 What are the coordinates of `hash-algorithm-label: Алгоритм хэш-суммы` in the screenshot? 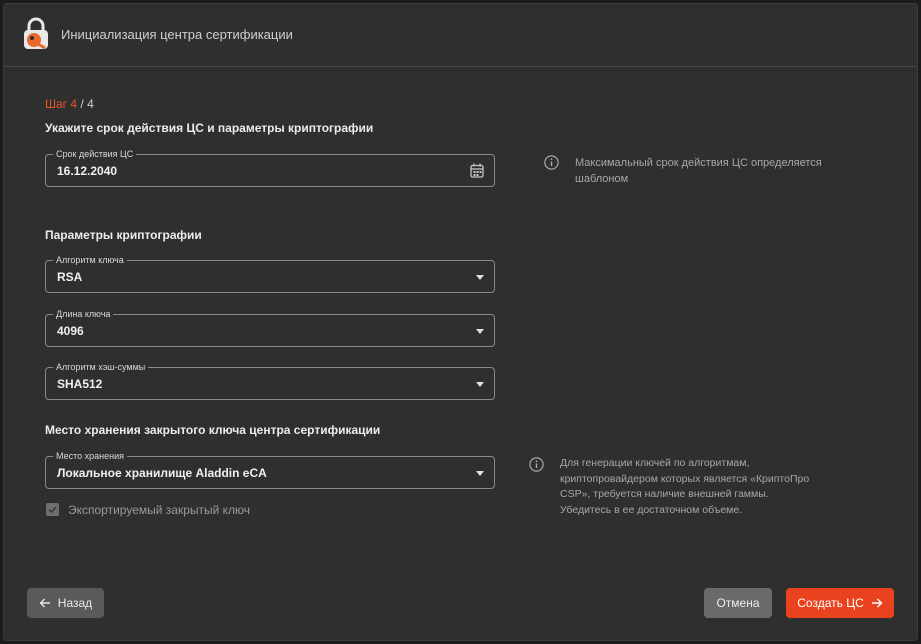 It's located at (101, 367).